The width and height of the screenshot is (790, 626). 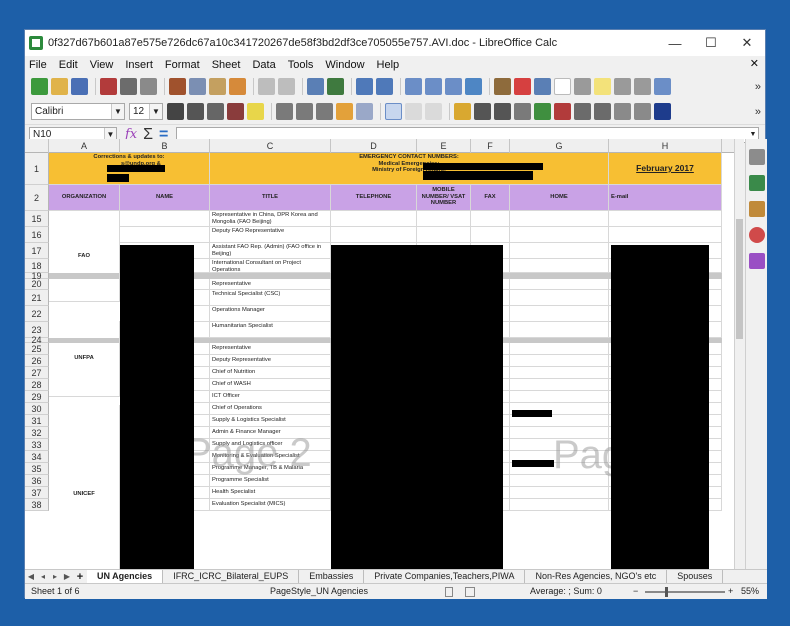 I want to click on row-header-1: 1, so click(x=37, y=169).